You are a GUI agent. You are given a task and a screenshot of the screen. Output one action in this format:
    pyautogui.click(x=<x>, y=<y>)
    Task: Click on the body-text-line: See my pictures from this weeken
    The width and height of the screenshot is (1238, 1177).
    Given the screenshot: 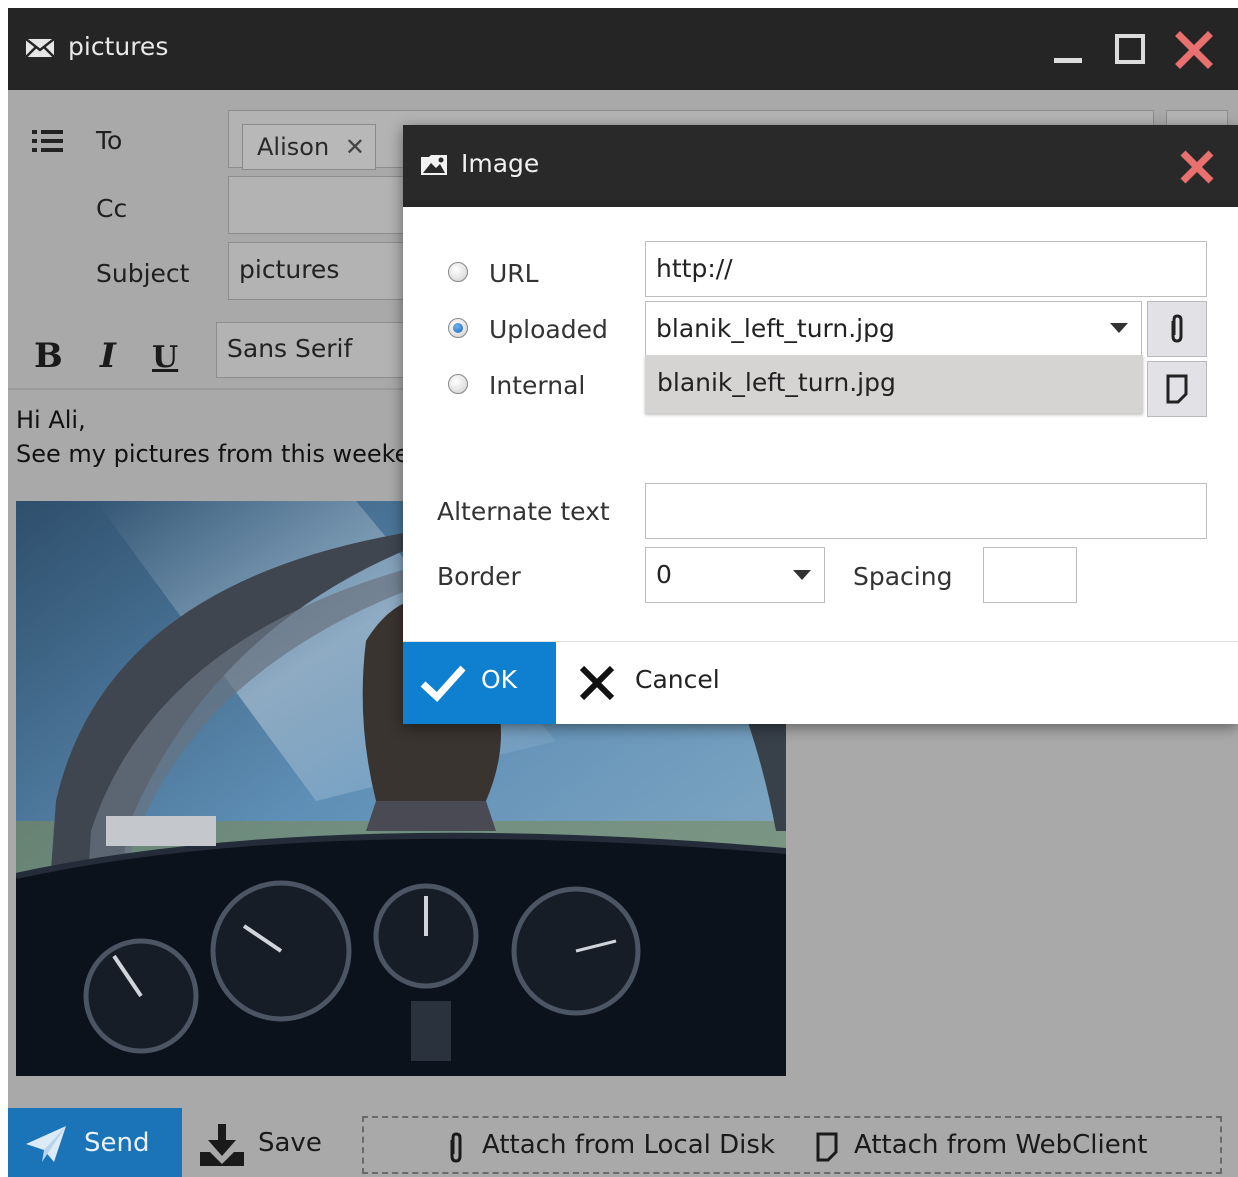 What is the action you would take?
    pyautogui.click(x=220, y=454)
    